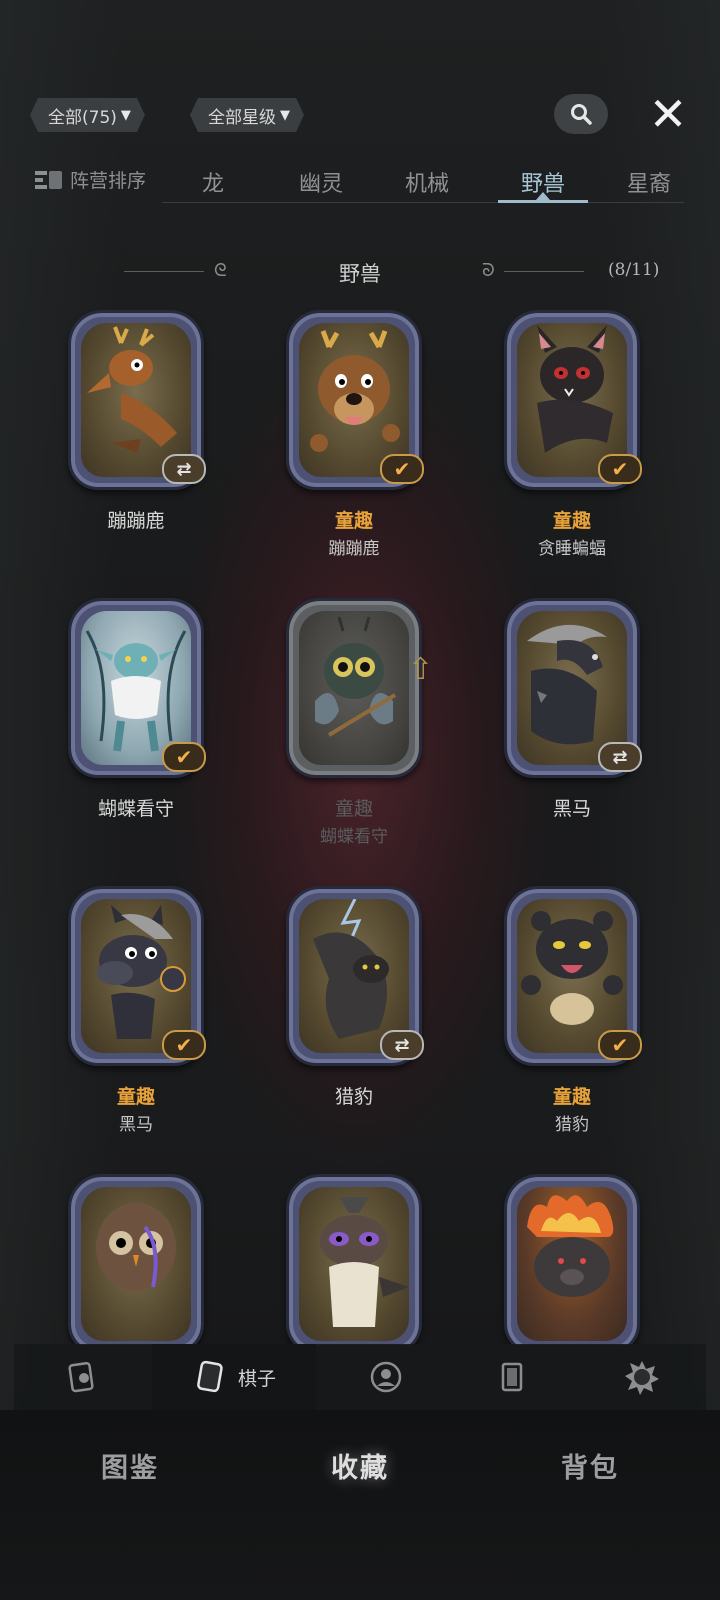 Image resolution: width=720 pixels, height=1600 pixels. Describe the element at coordinates (543, 196) in the screenshot. I see `active-tab-caret` at that location.